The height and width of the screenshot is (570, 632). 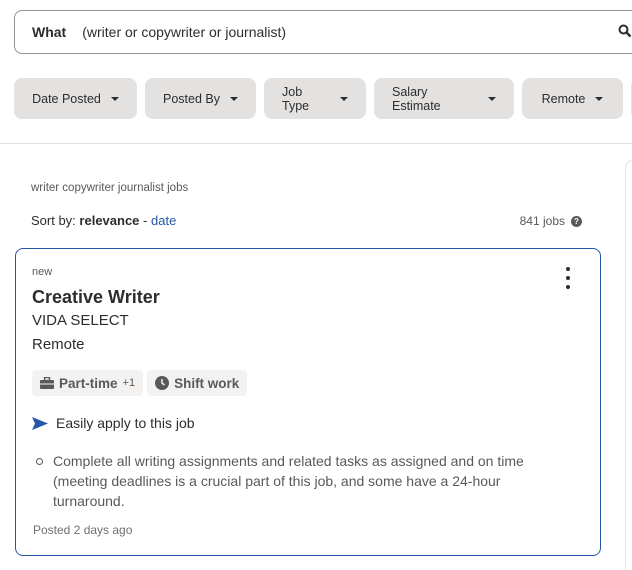 What do you see at coordinates (47, 383) in the screenshot?
I see `briefcase-icon` at bounding box center [47, 383].